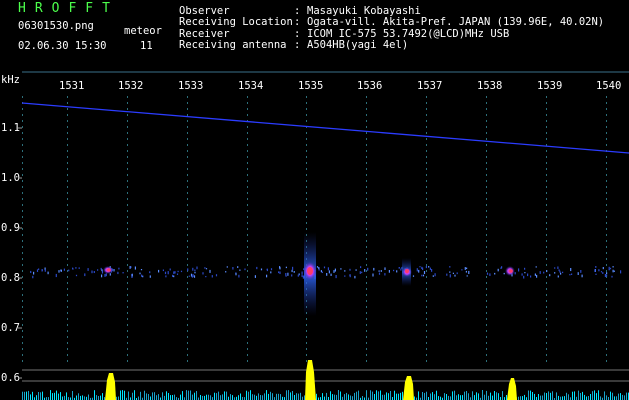  What do you see at coordinates (325, 128) in the screenshot?
I see `carrier-line` at bounding box center [325, 128].